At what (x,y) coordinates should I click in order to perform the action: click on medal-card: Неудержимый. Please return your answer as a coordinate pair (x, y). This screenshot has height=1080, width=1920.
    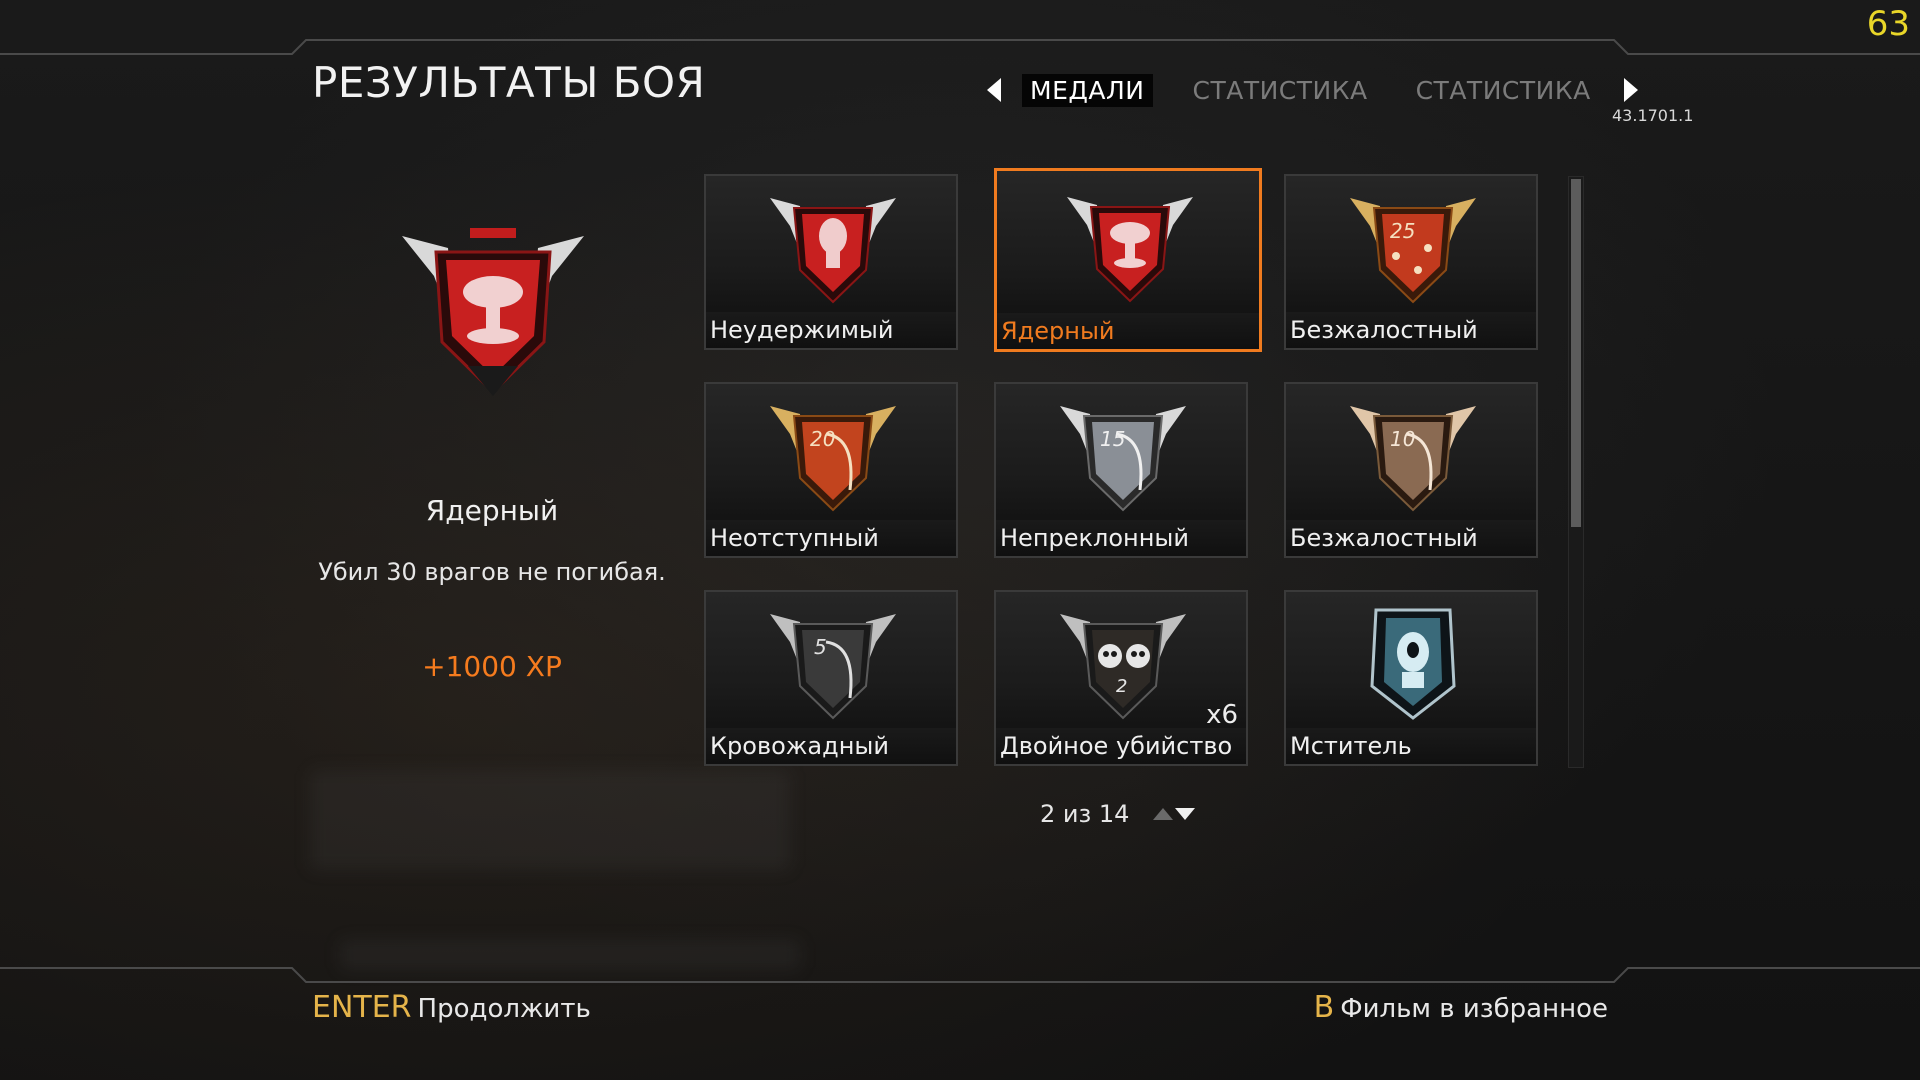
    Looking at the image, I should click on (831, 262).